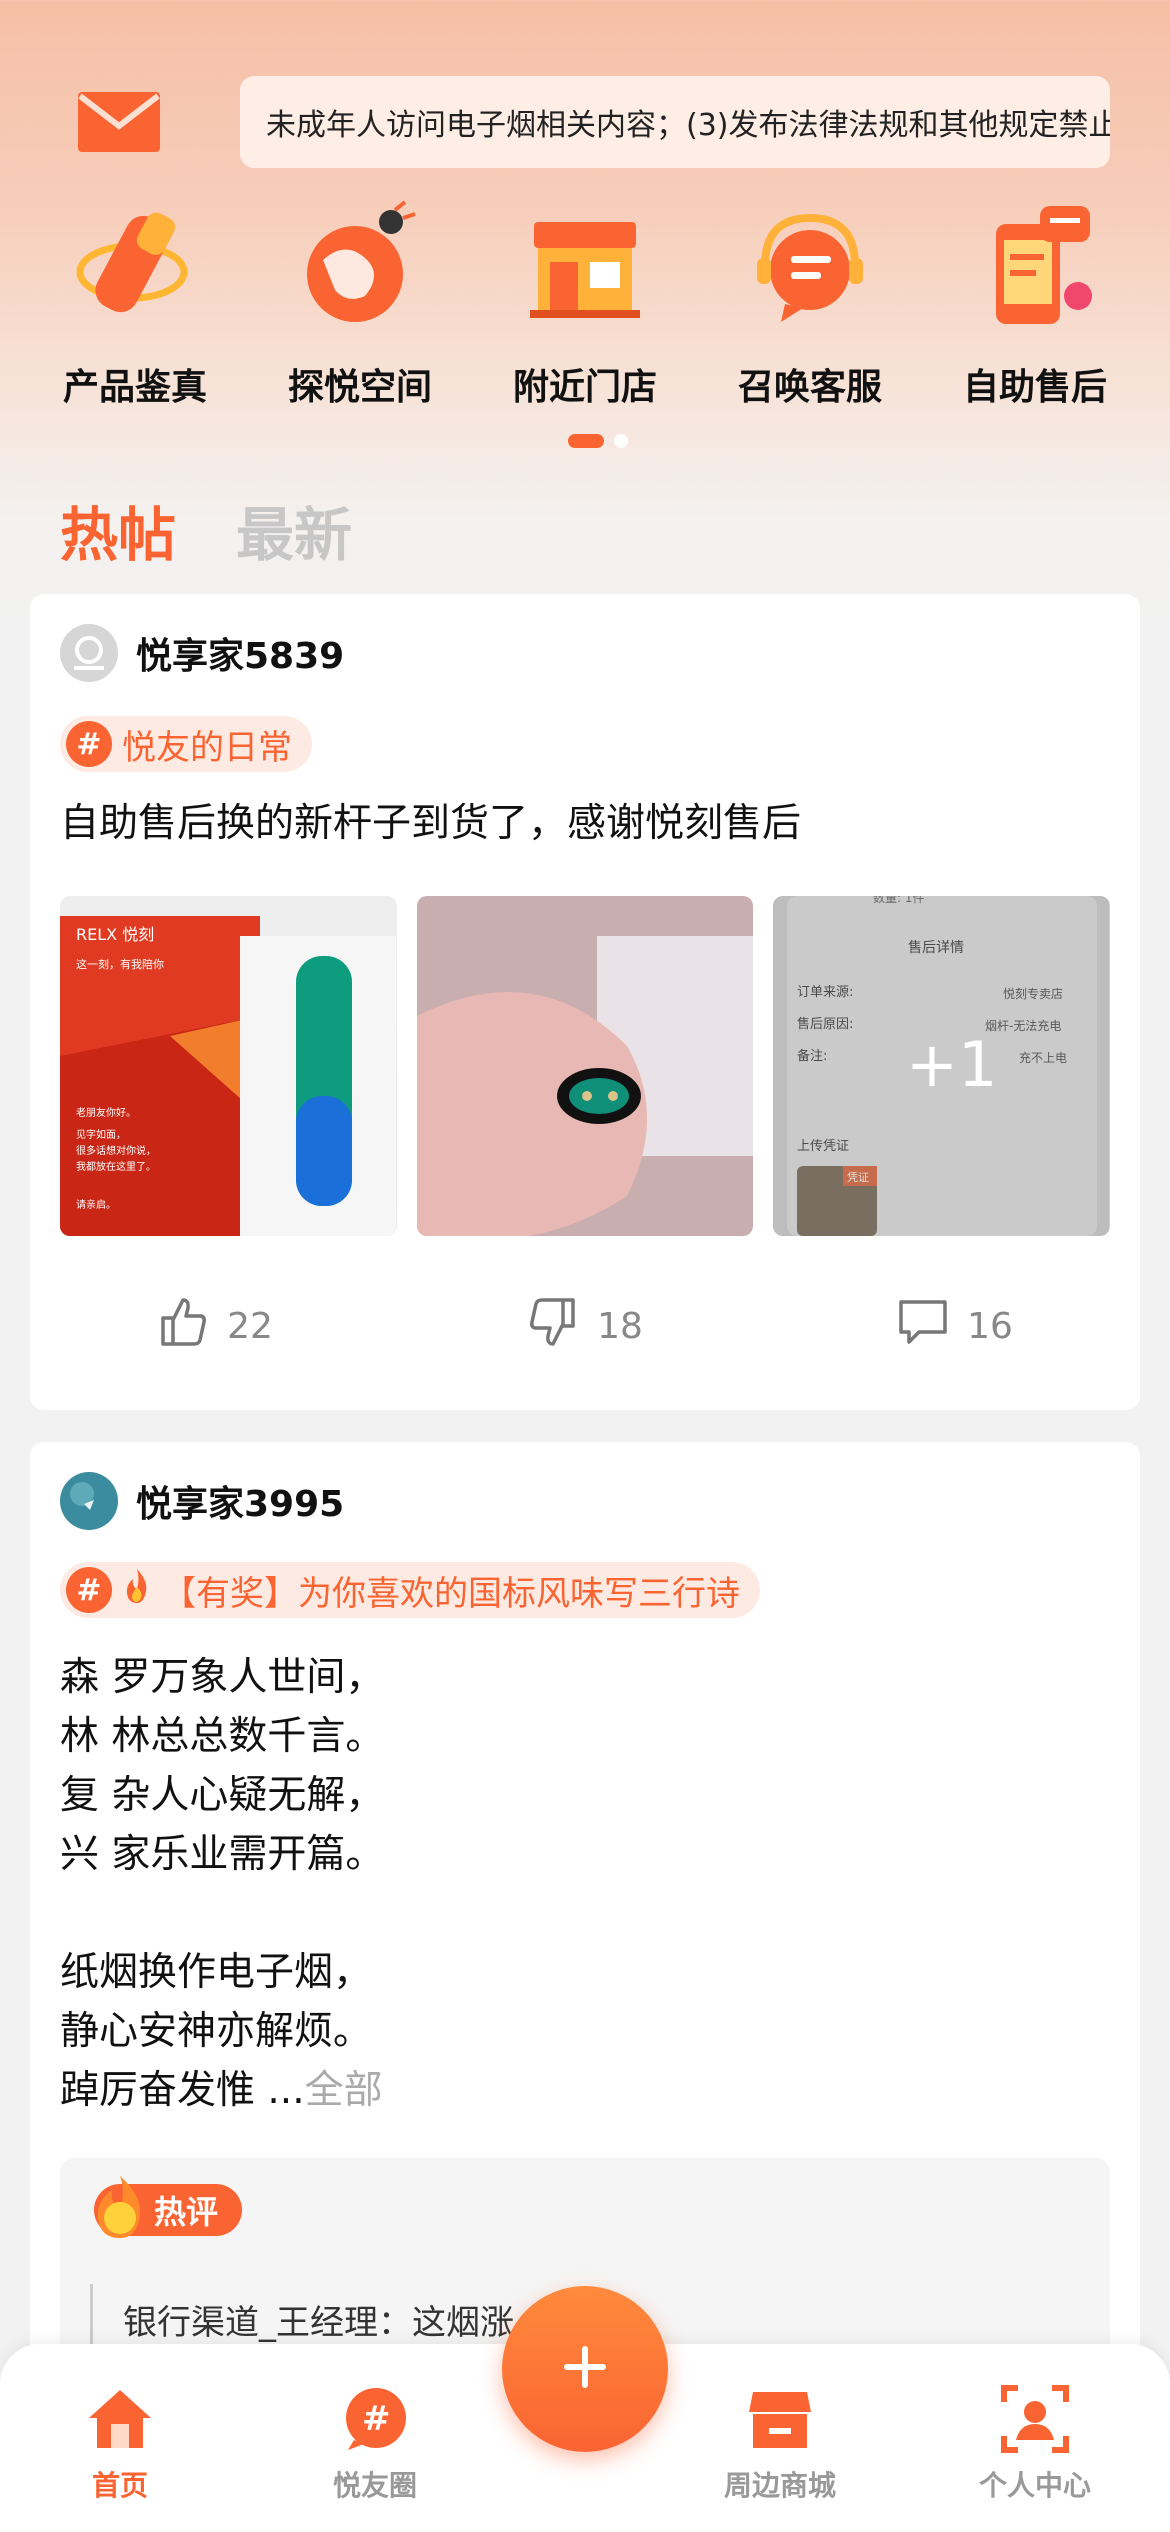  I want to click on notice-marquee: 未成年人访问电子烟相关内容；(3)发布法律法规和其他规定禁止, so click(675, 122).